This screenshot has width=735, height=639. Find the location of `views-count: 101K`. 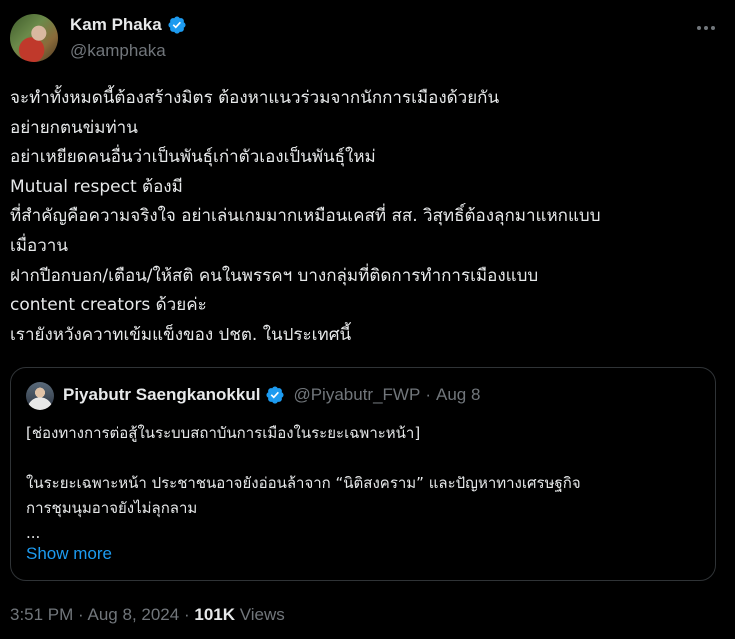

views-count: 101K is located at coordinates (214, 614).